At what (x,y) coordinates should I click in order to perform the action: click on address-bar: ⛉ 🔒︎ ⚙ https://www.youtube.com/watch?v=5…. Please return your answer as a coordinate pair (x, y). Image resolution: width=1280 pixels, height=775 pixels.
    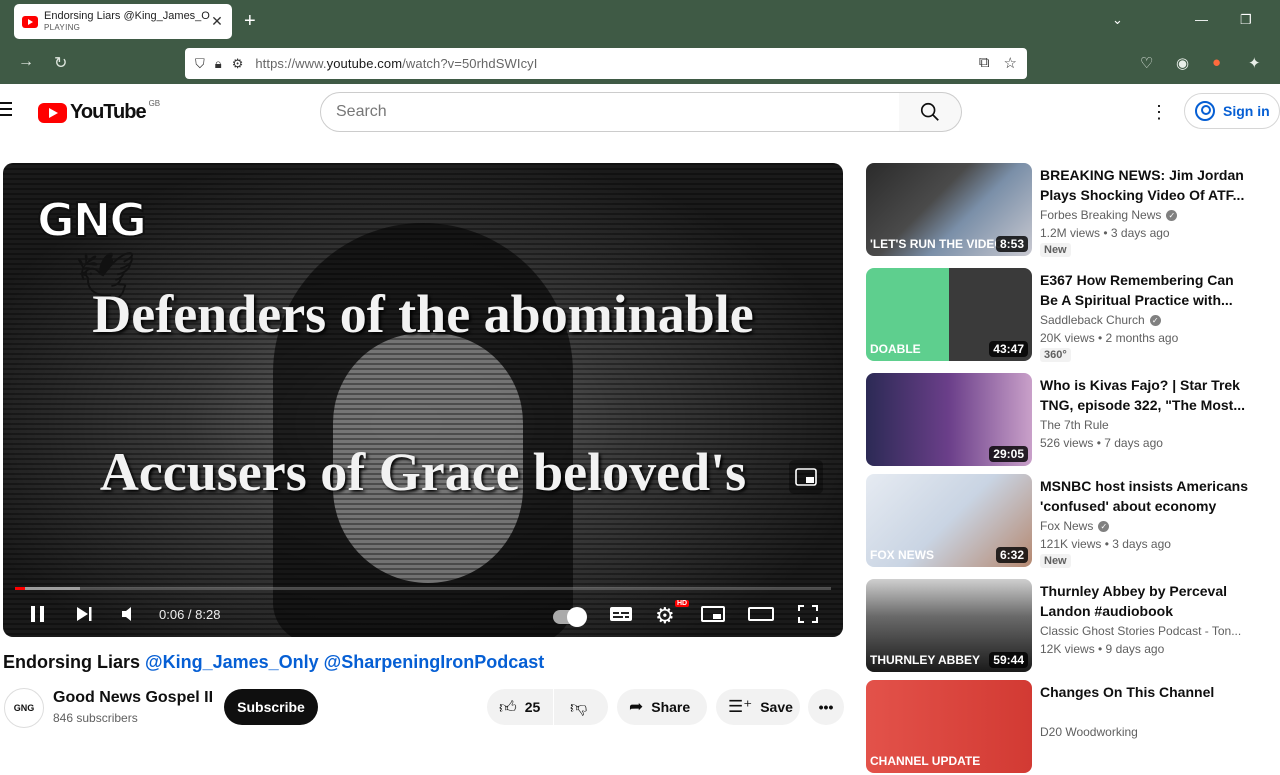
    Looking at the image, I should click on (606, 63).